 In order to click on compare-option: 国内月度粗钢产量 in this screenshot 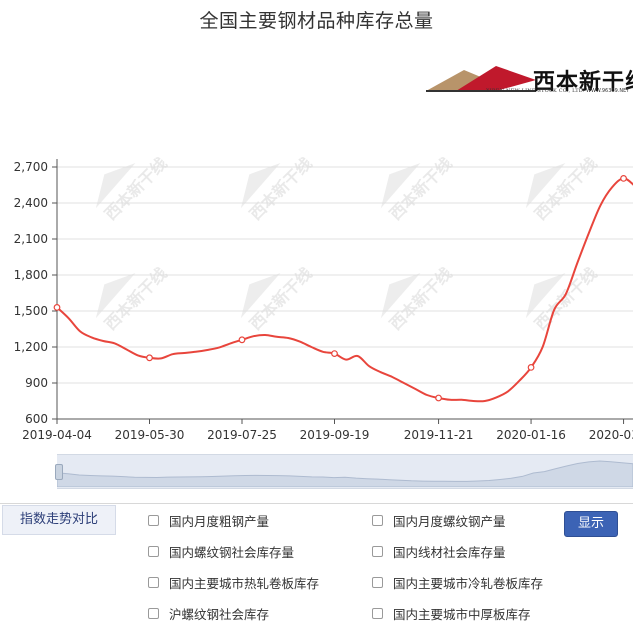, I will do `click(208, 520)`.